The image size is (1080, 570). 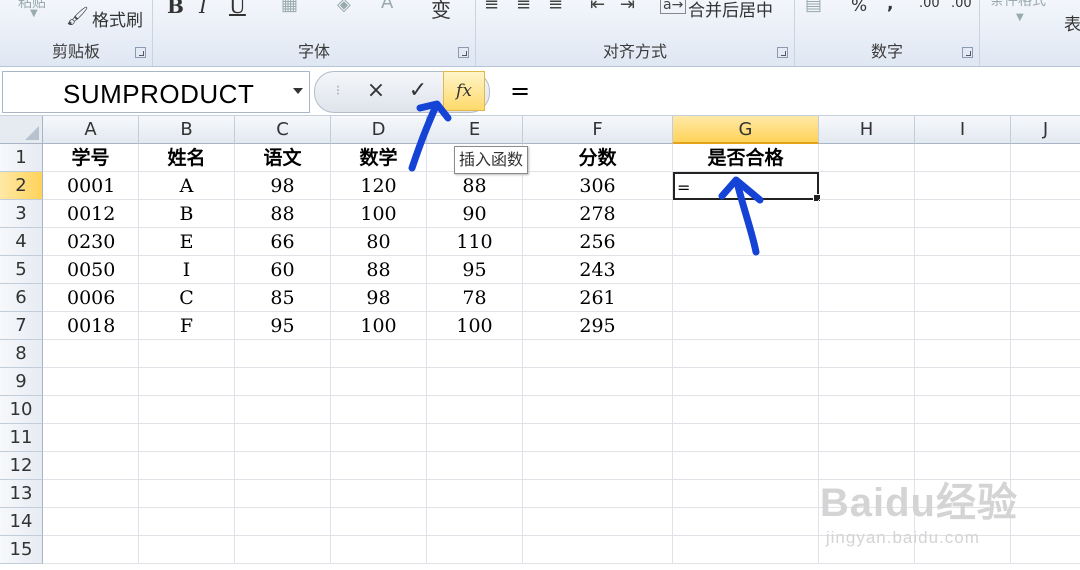 I want to click on cell-b13, so click(x=187, y=494).